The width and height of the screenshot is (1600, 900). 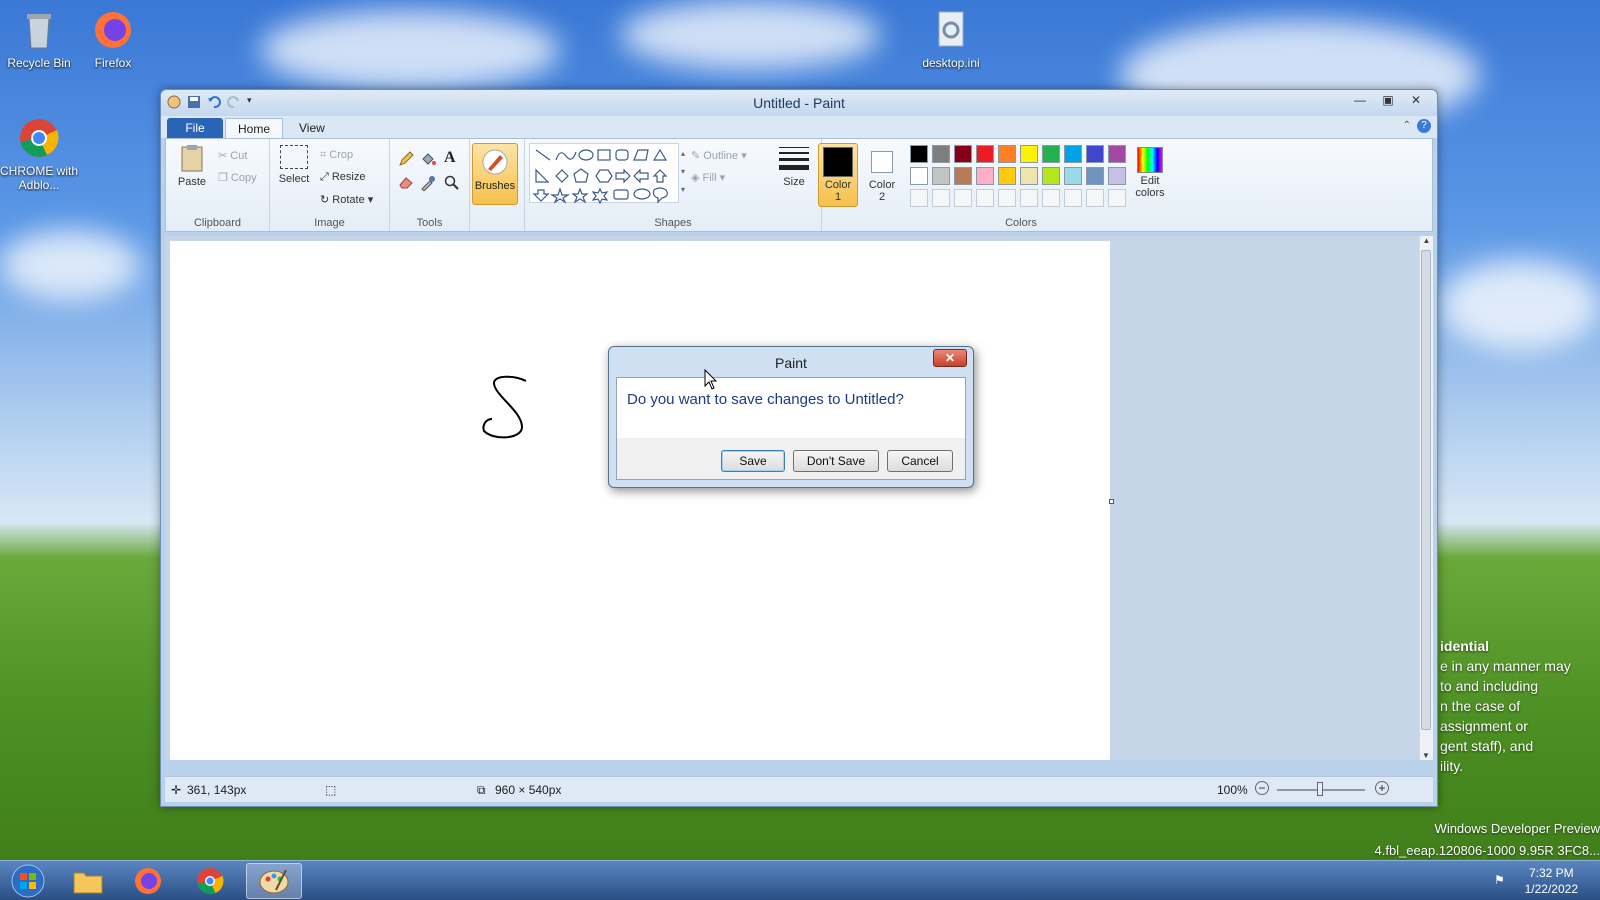 I want to click on zoom-level: 100%, so click(x=1232, y=790).